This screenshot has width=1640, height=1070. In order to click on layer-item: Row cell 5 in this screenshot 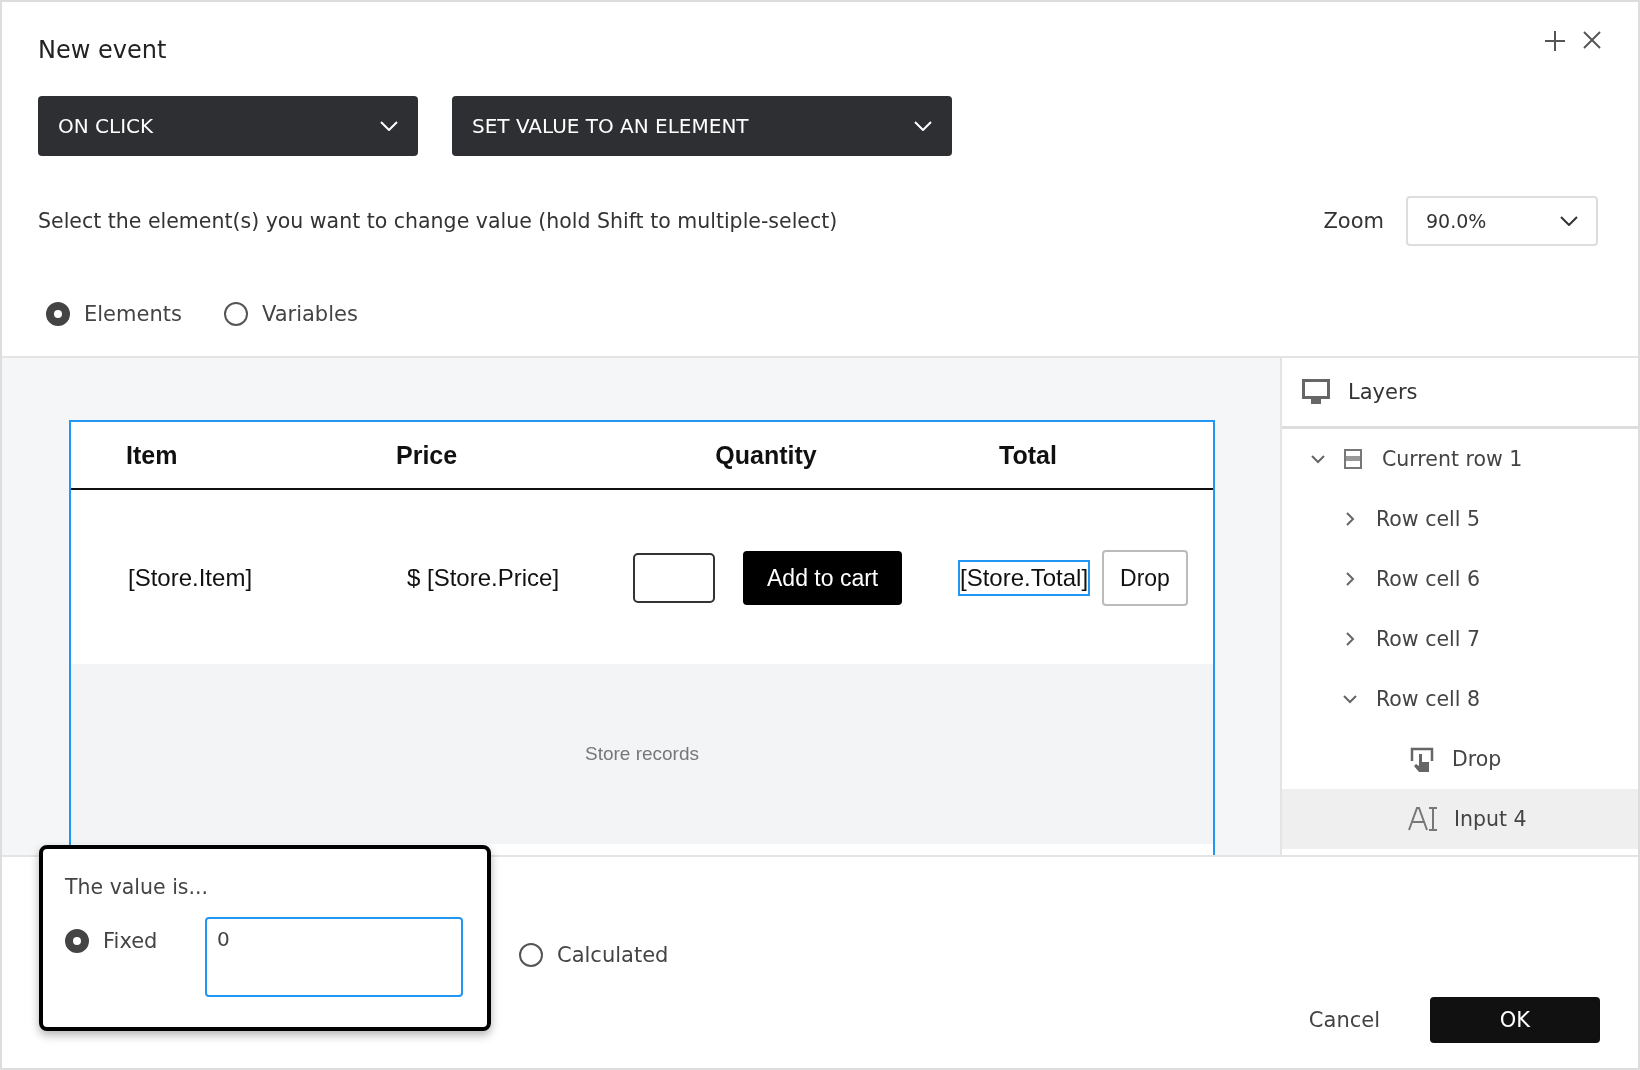, I will do `click(1460, 519)`.